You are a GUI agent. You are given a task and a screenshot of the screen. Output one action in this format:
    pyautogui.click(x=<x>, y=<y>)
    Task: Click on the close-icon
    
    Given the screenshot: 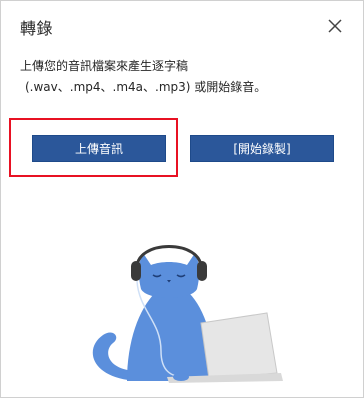 What is the action you would take?
    pyautogui.click(x=335, y=26)
    